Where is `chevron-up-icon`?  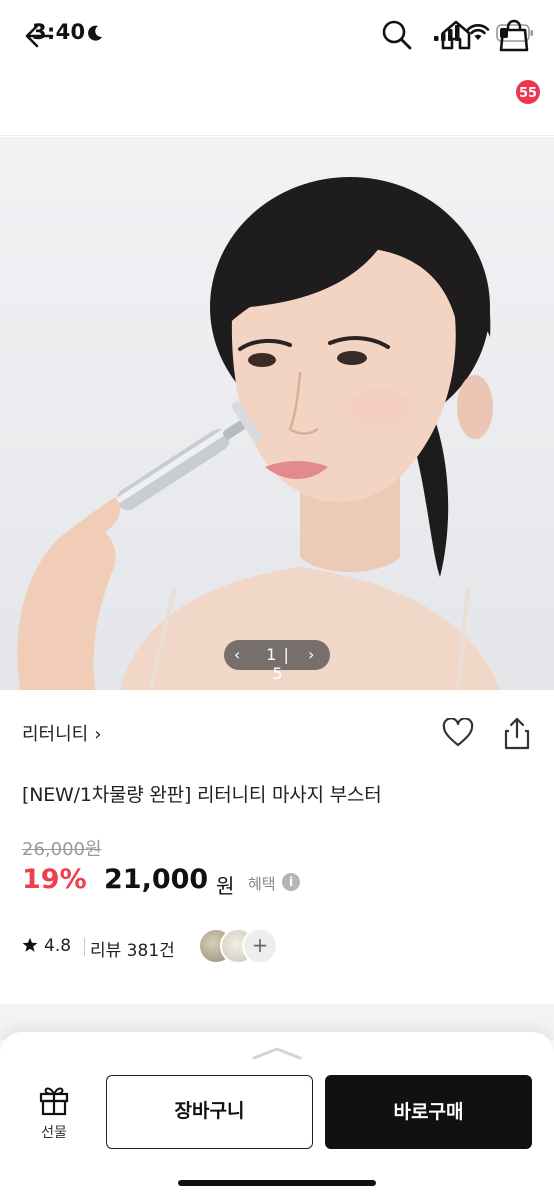 chevron-up-icon is located at coordinates (277, 1053).